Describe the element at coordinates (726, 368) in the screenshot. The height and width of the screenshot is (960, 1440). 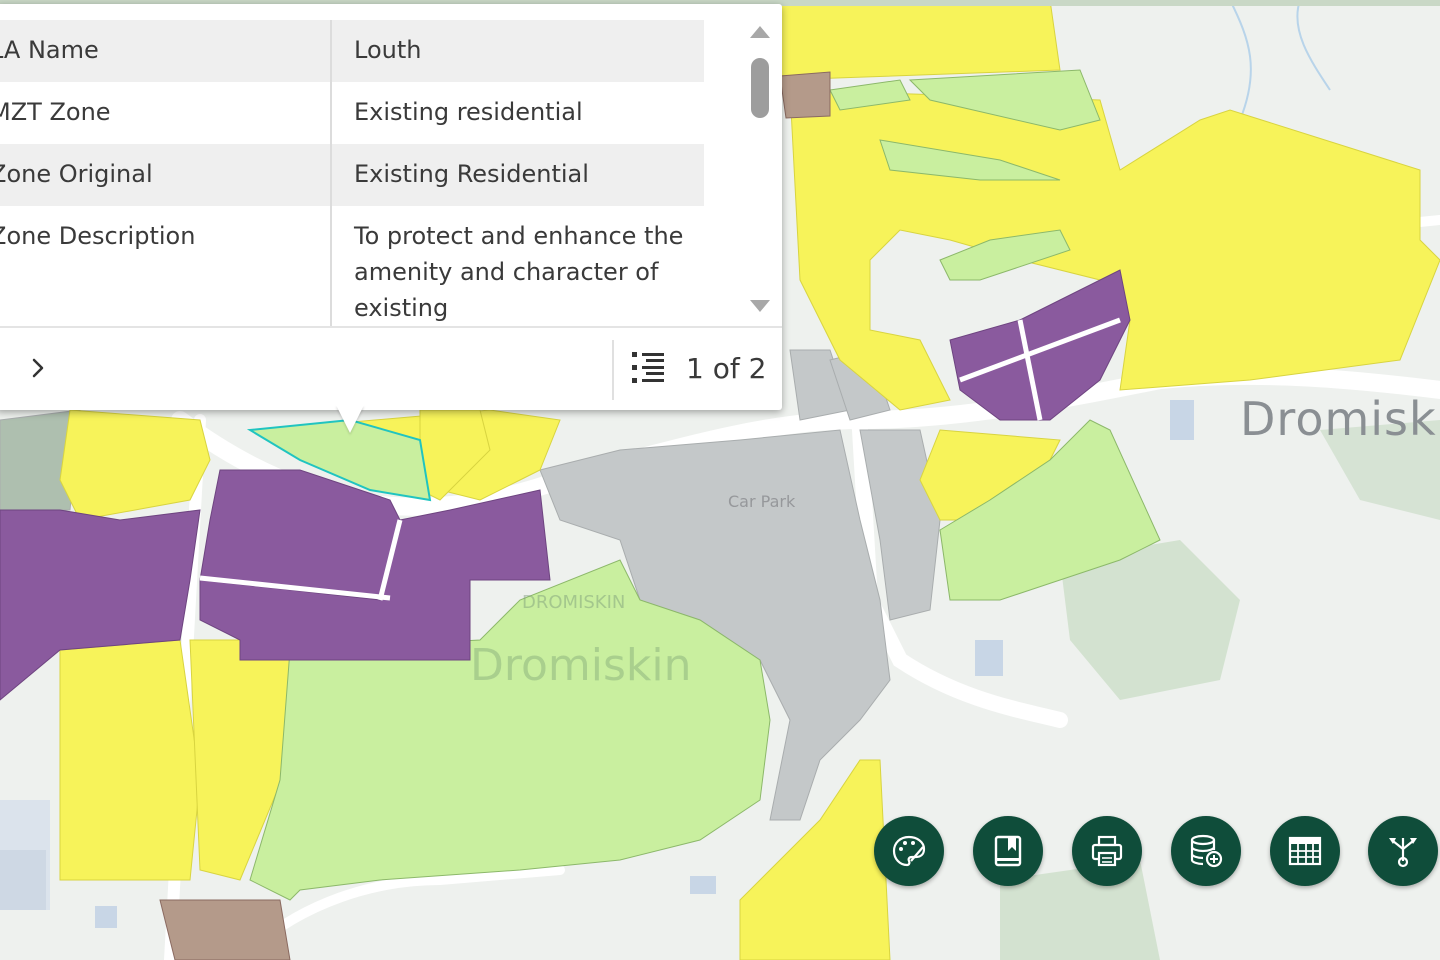
I see `feature-count: 1 of 2` at that location.